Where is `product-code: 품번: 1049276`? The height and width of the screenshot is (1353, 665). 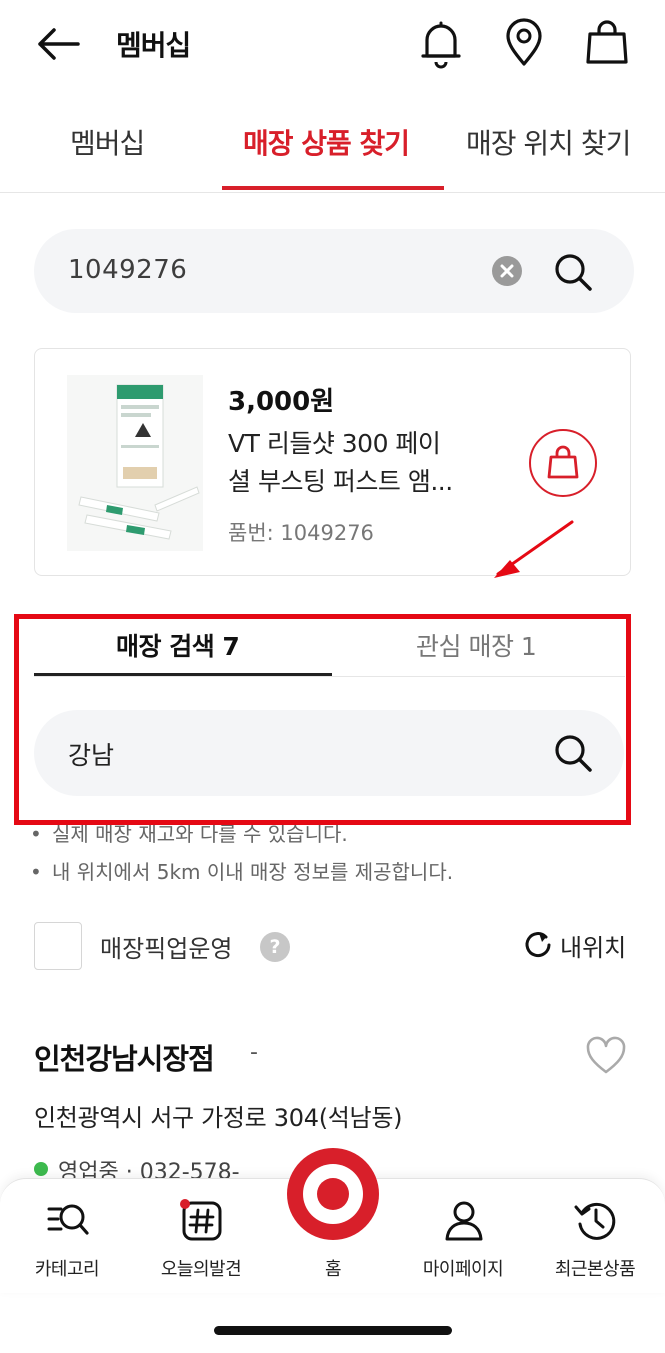 product-code: 품번: 1049276 is located at coordinates (301, 533).